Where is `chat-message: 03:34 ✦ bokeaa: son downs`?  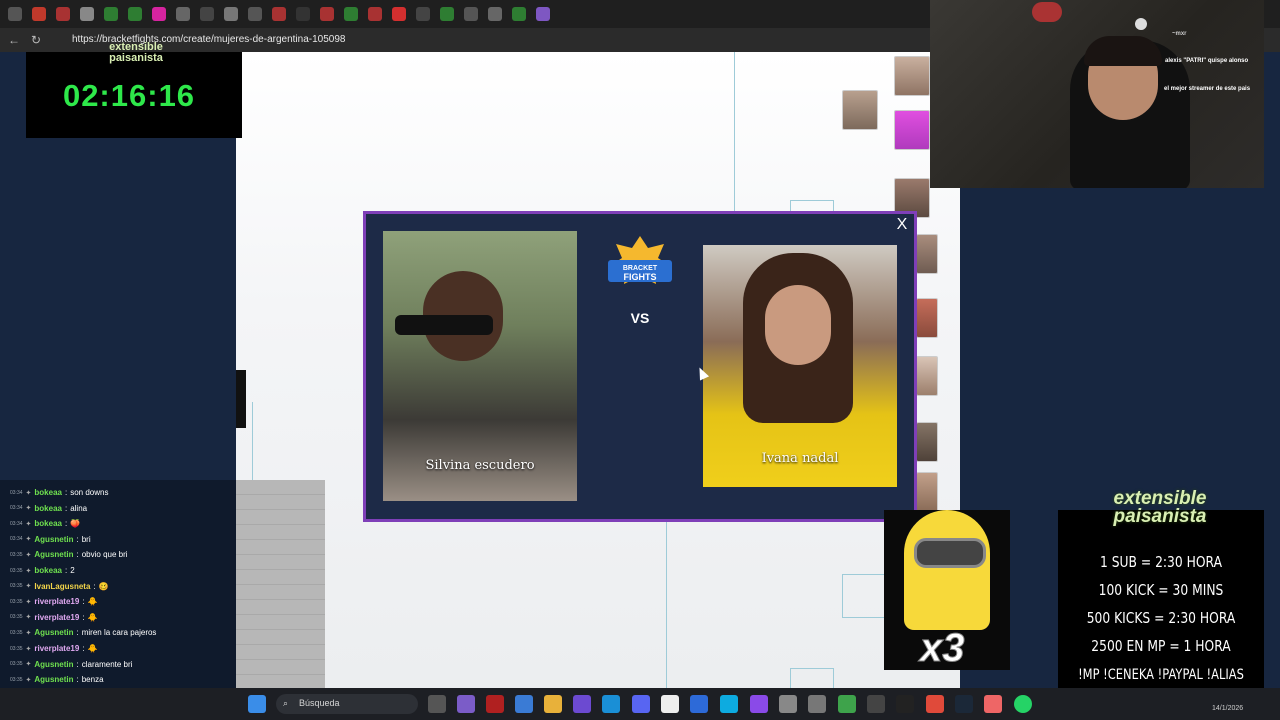 chat-message: 03:34 ✦ bokeaa: son downs is located at coordinates (59, 492).